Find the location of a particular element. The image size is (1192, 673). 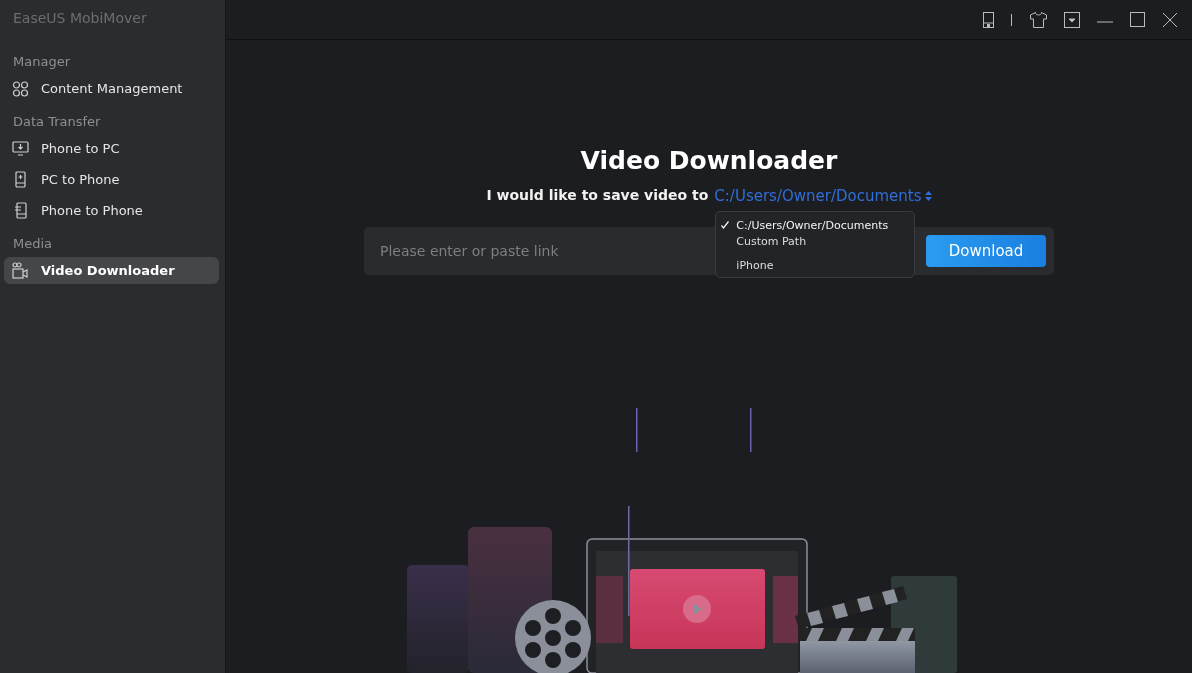

page-title: Video Downloader is located at coordinates (709, 160).